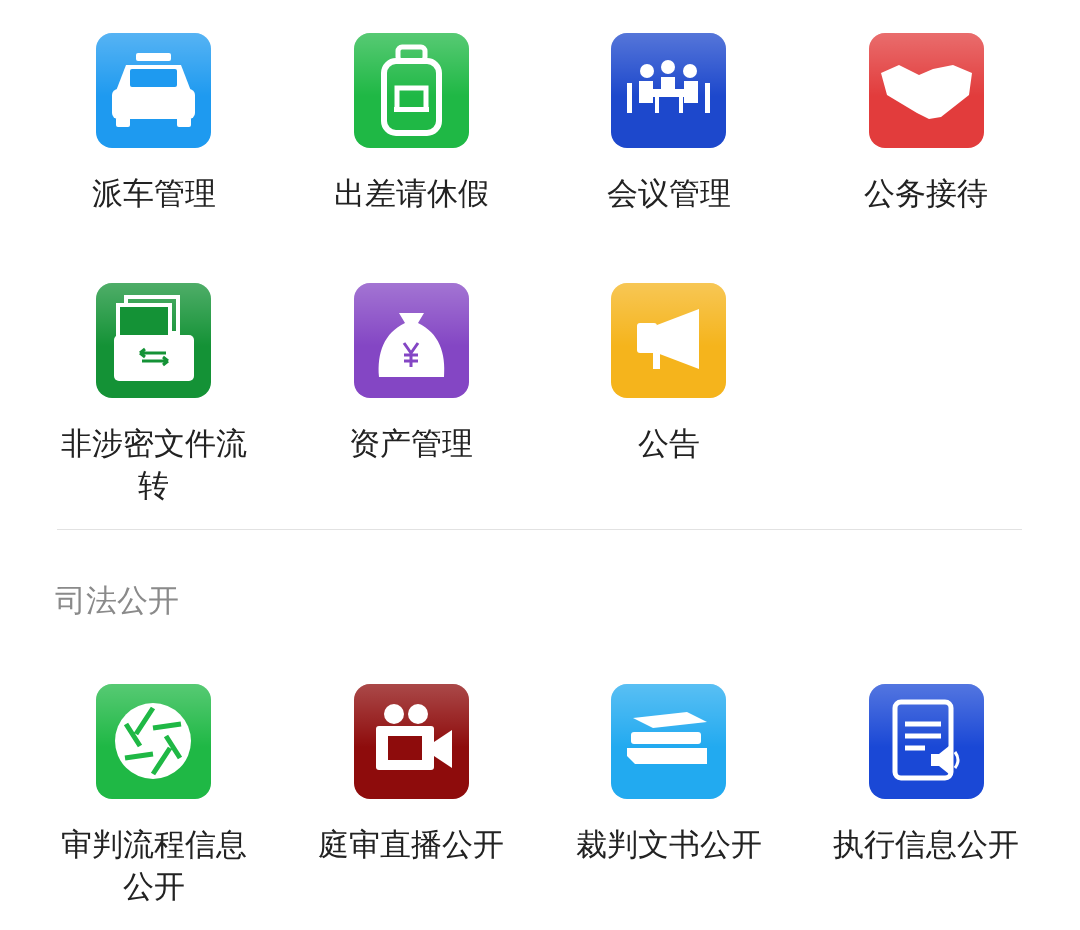 This screenshot has height=930, width=1080. I want to click on app-shortcut: 公告, so click(669, 398).